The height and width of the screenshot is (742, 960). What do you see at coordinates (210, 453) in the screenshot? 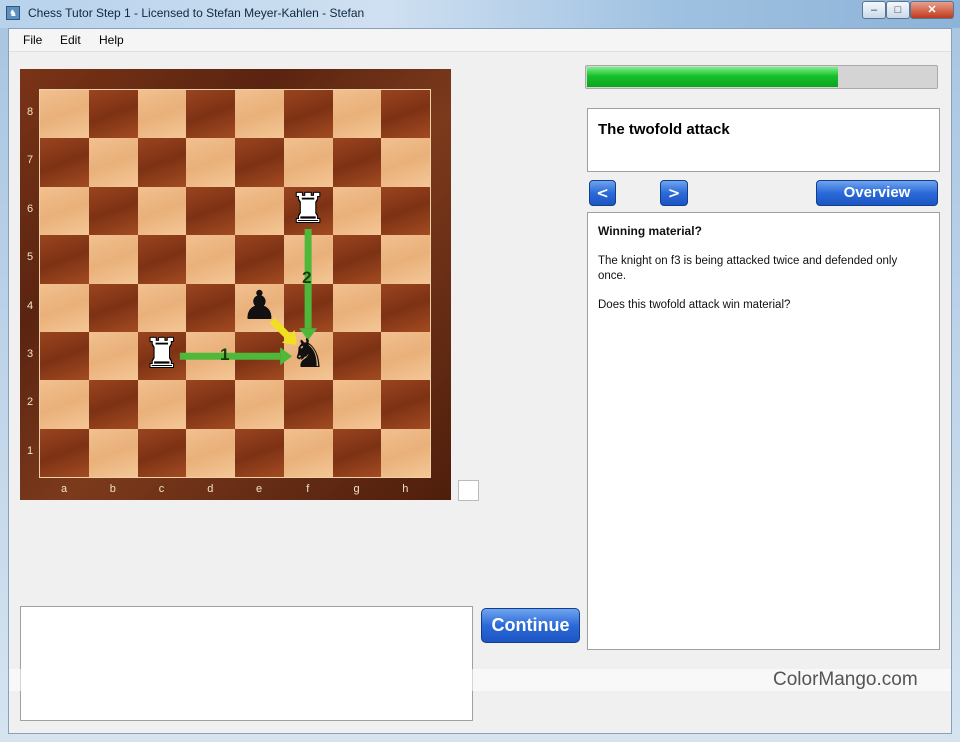
I see `square-d1` at bounding box center [210, 453].